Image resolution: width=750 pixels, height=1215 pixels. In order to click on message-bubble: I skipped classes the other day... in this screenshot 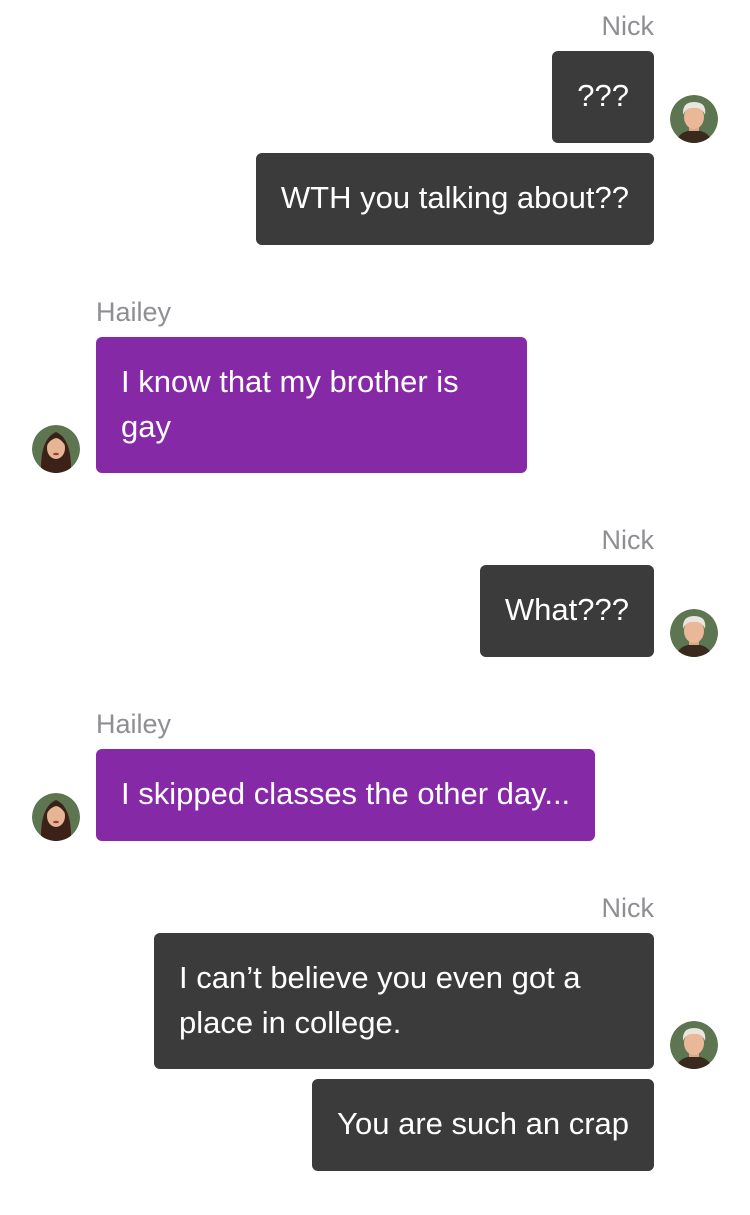, I will do `click(346, 795)`.